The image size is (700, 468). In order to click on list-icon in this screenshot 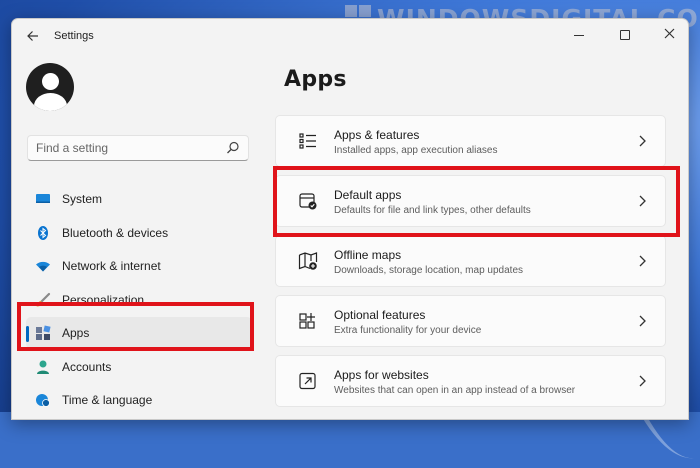, I will do `click(307, 141)`.